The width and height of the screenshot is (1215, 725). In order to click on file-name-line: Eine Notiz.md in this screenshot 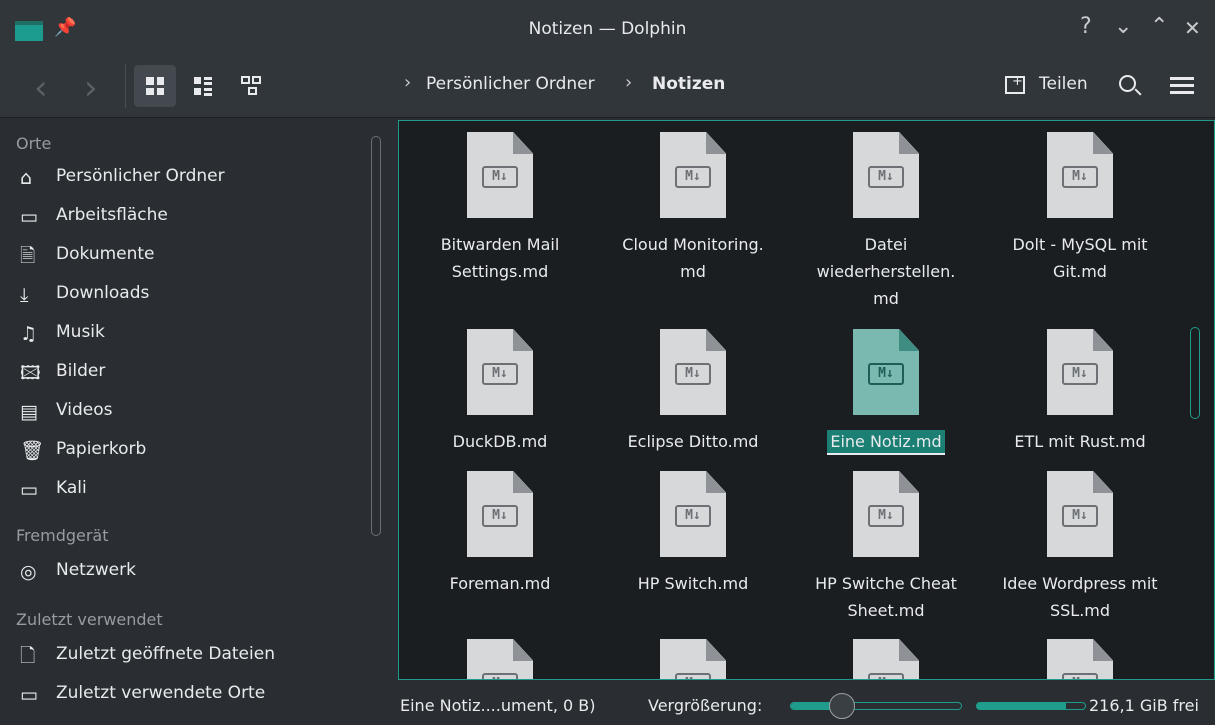, I will do `click(886, 442)`.